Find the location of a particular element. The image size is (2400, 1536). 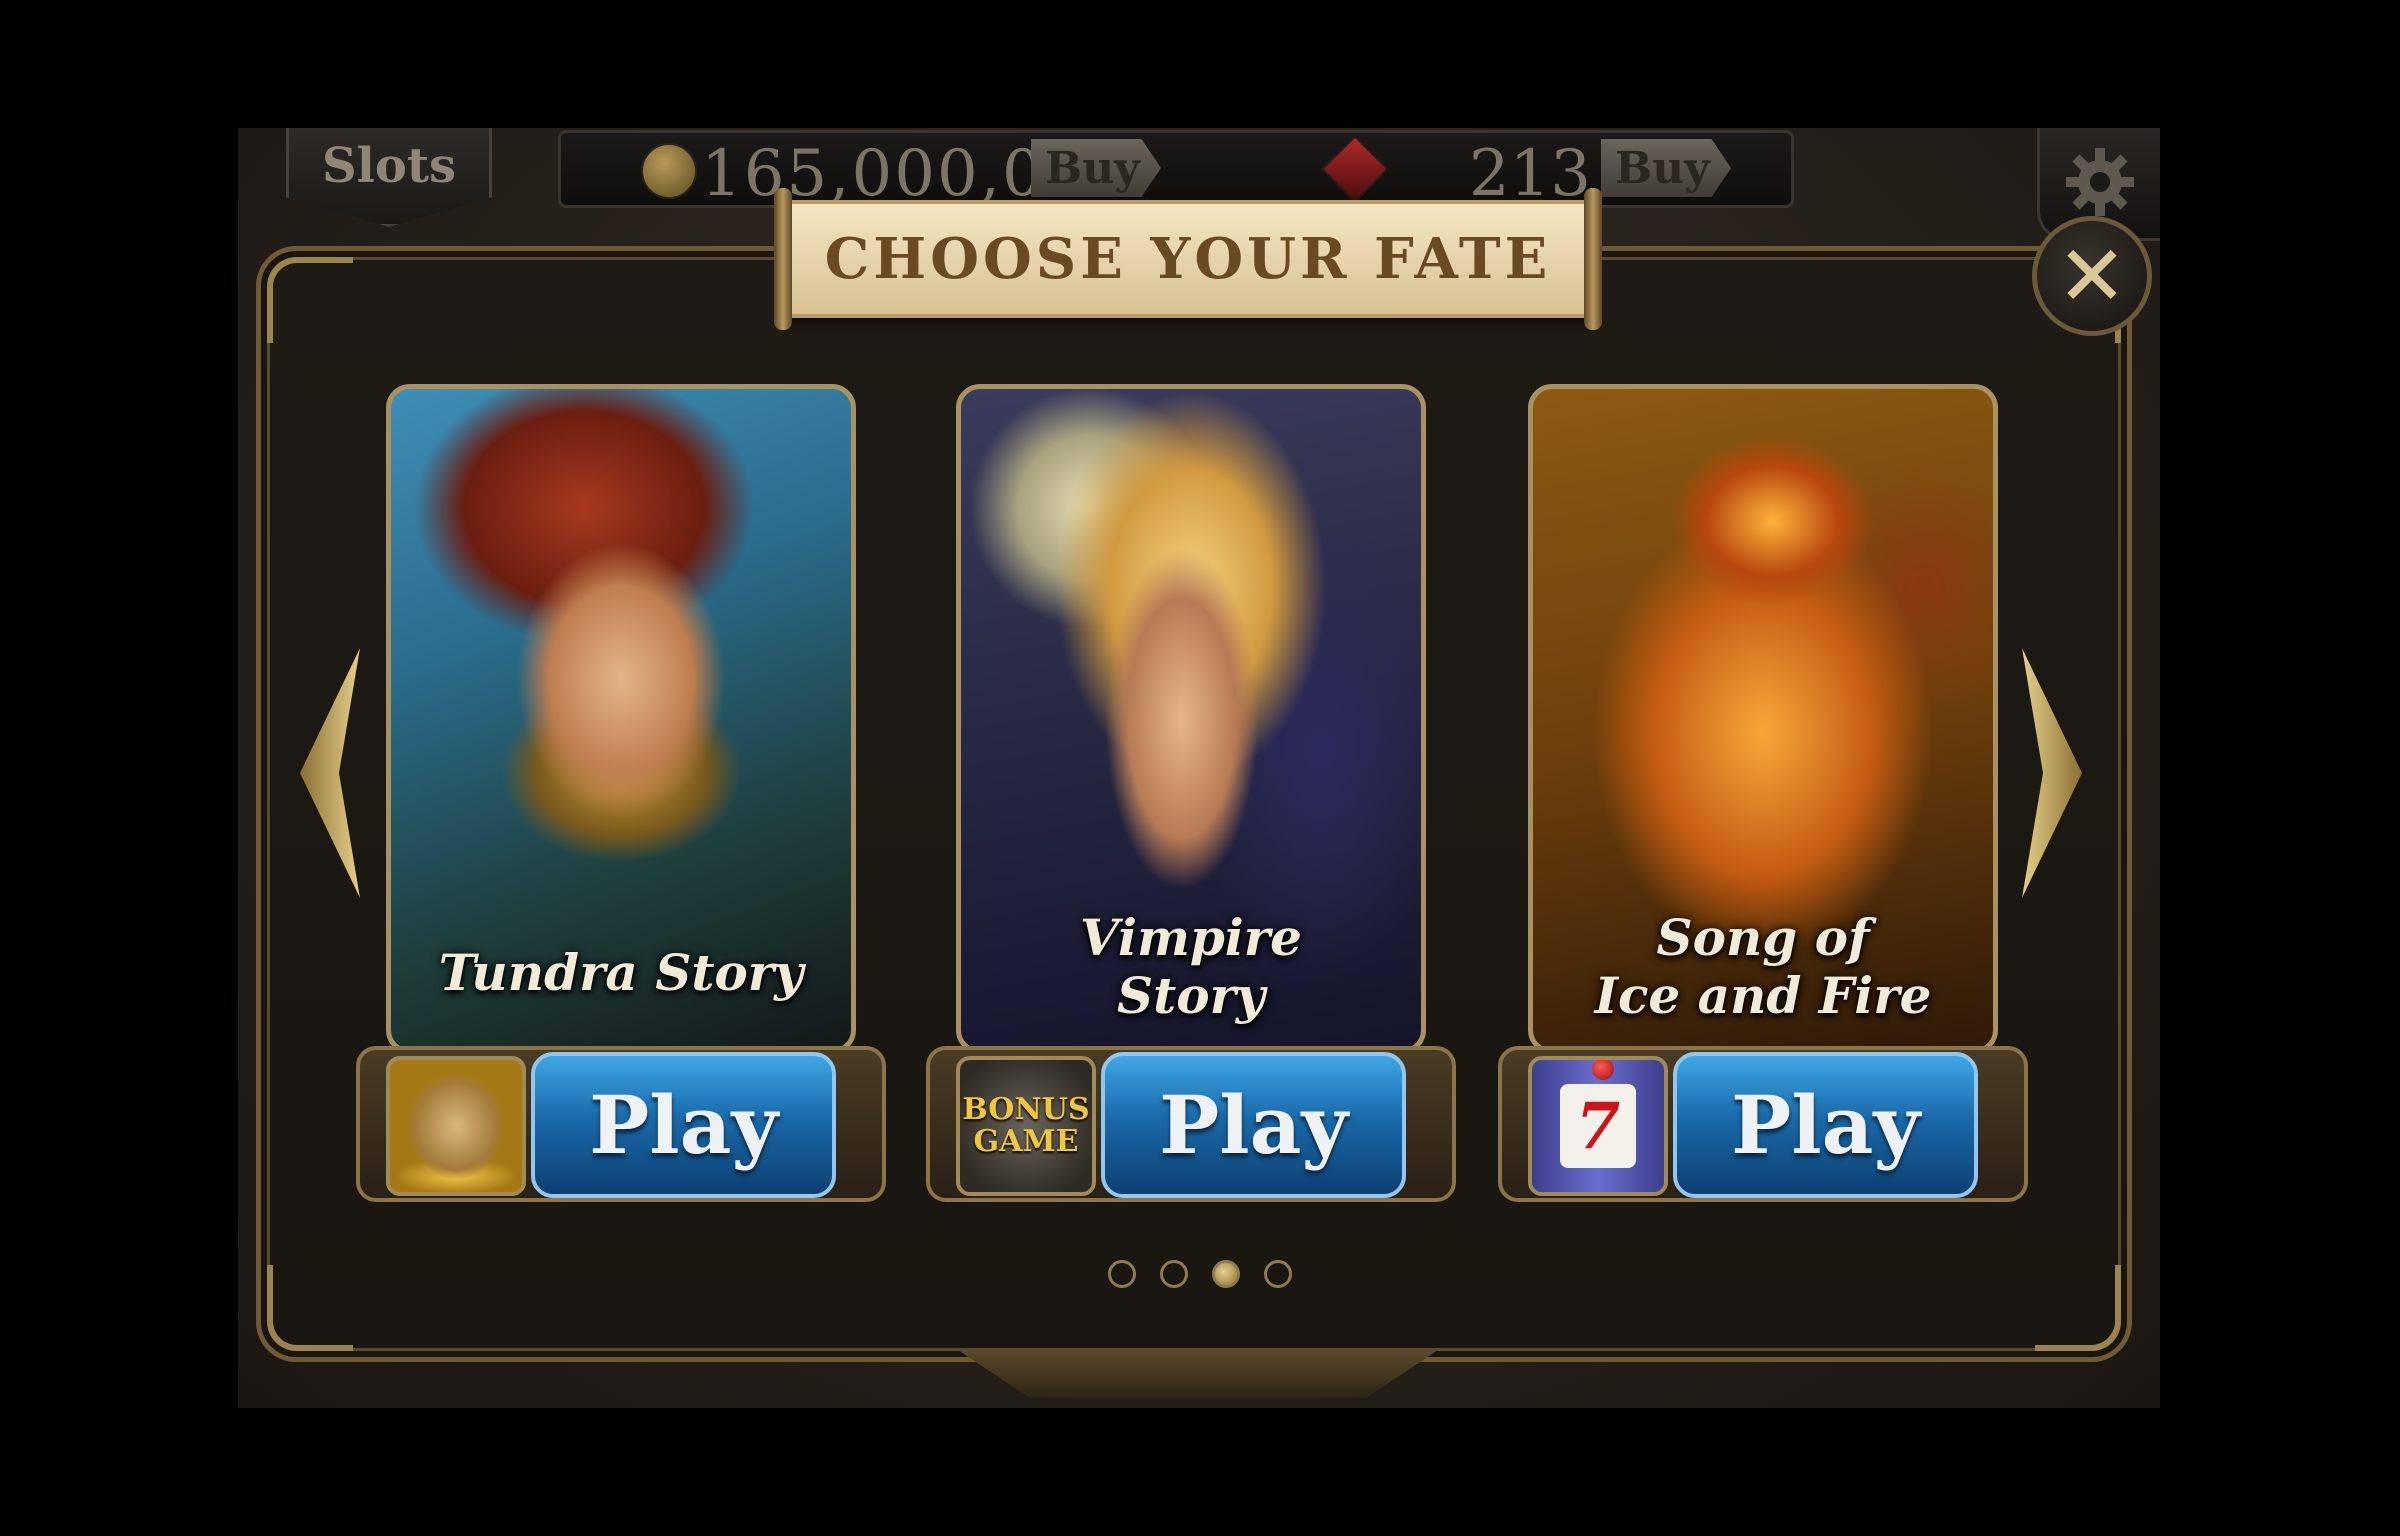

slot-machine-icon: 7 is located at coordinates (1598, 1126).